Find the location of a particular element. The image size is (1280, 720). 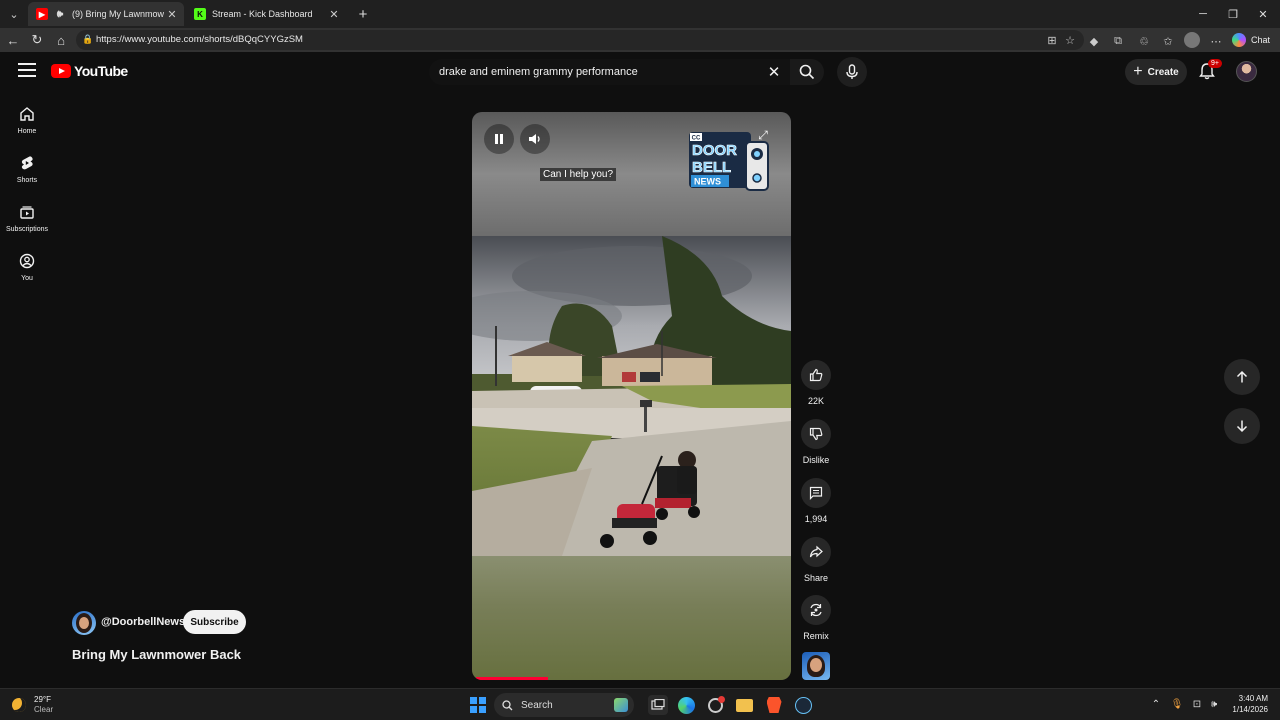

search-input is located at coordinates (599, 72).